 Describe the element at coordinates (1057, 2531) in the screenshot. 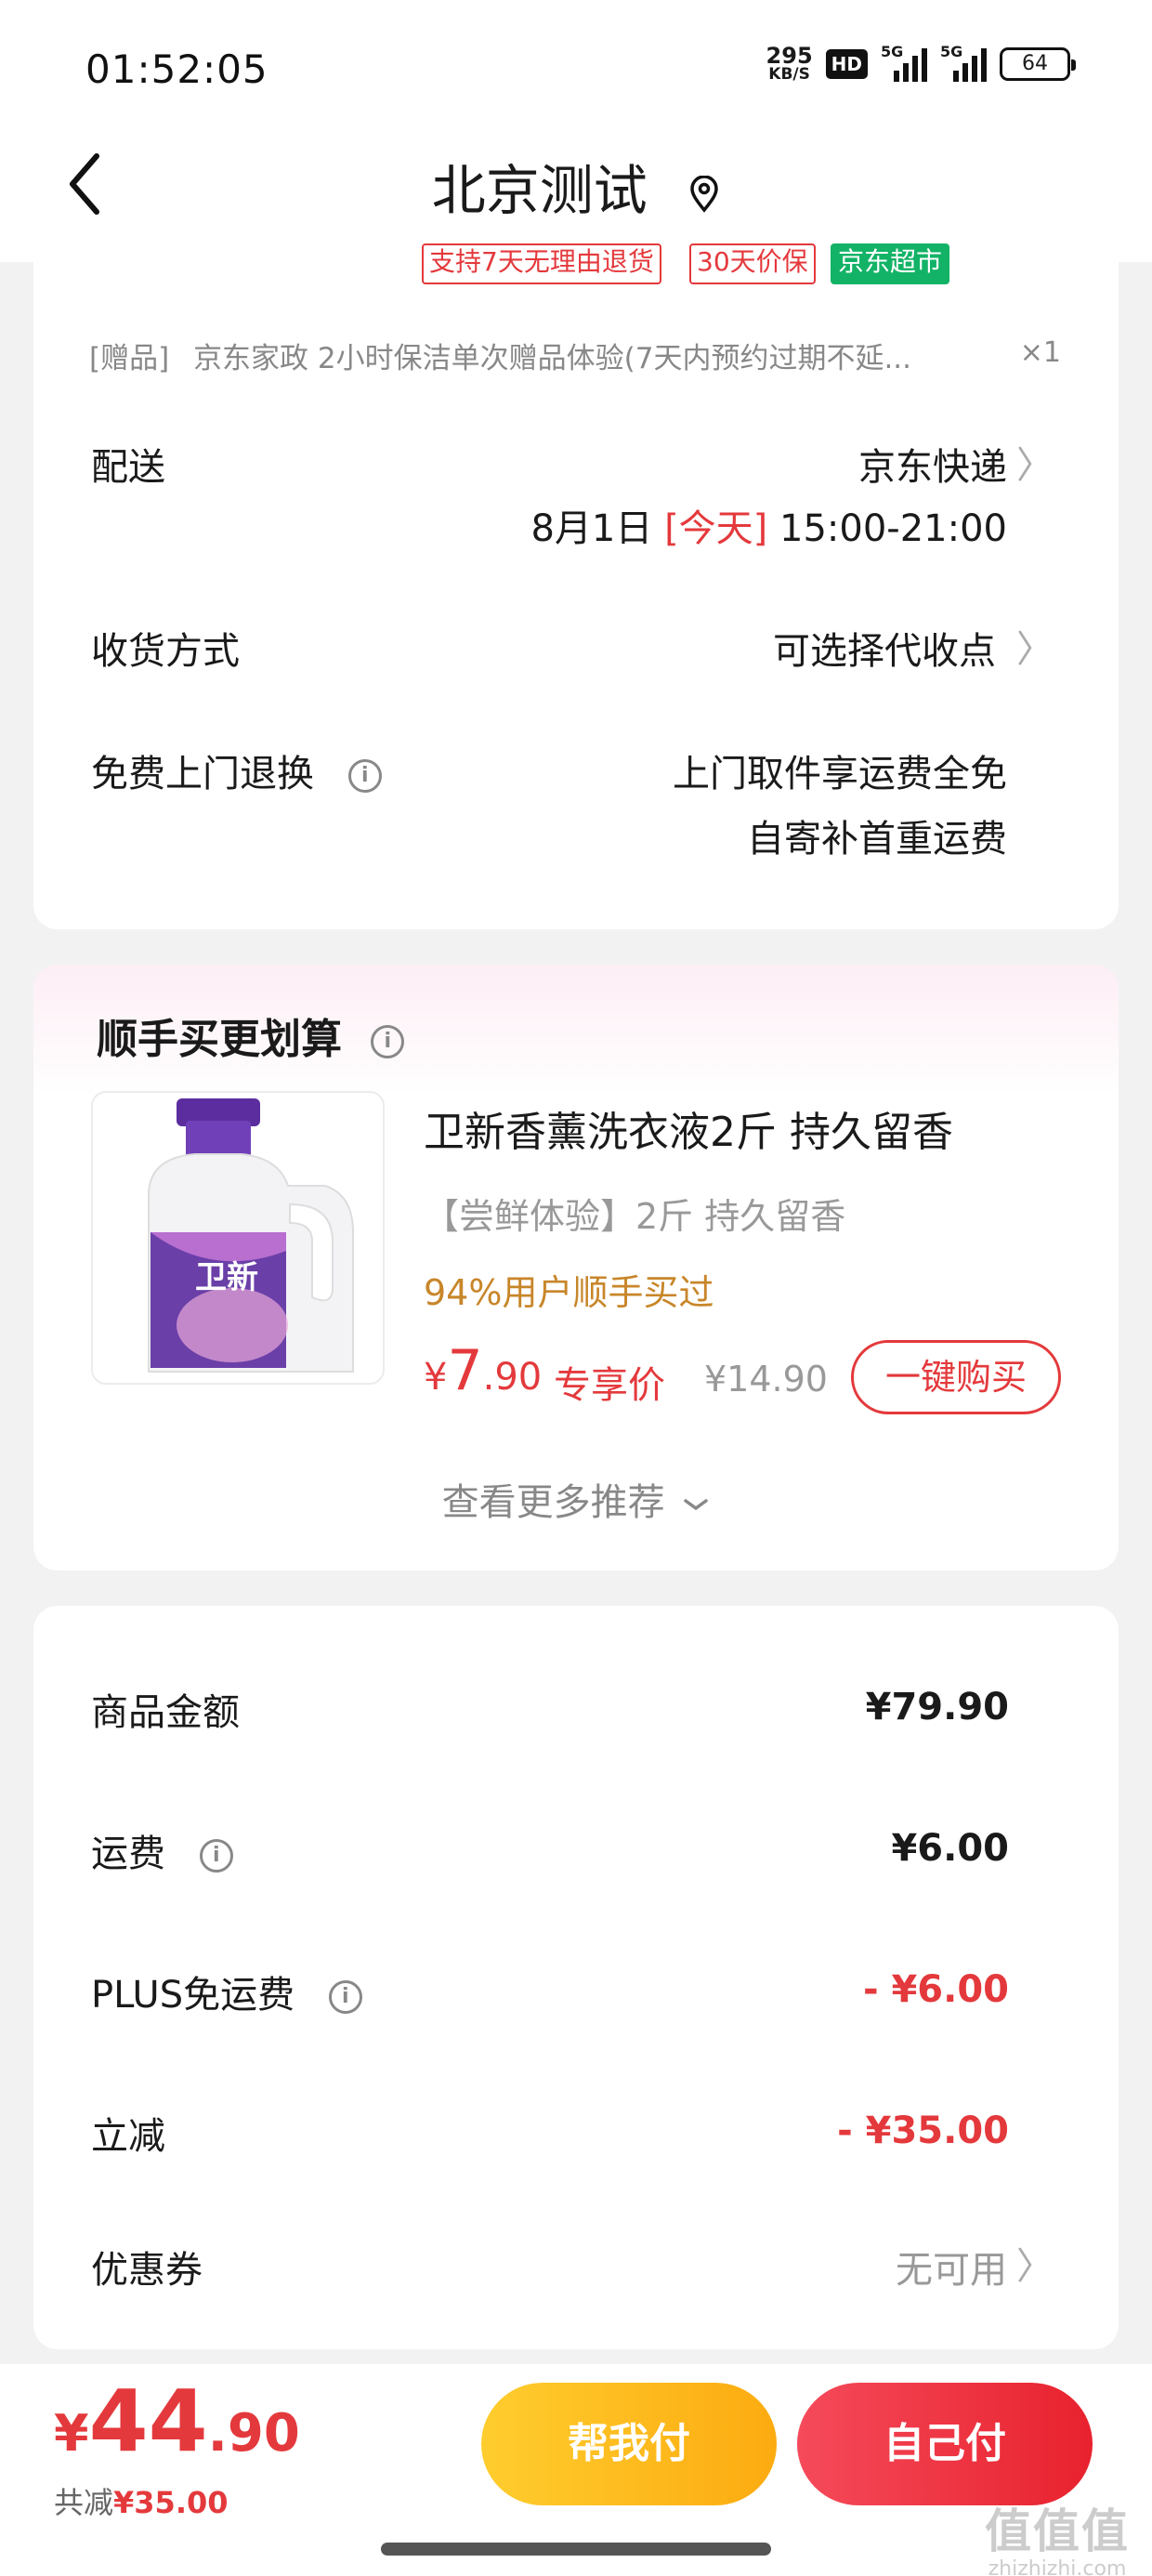

I see `watermark-logo: 值值值` at that location.